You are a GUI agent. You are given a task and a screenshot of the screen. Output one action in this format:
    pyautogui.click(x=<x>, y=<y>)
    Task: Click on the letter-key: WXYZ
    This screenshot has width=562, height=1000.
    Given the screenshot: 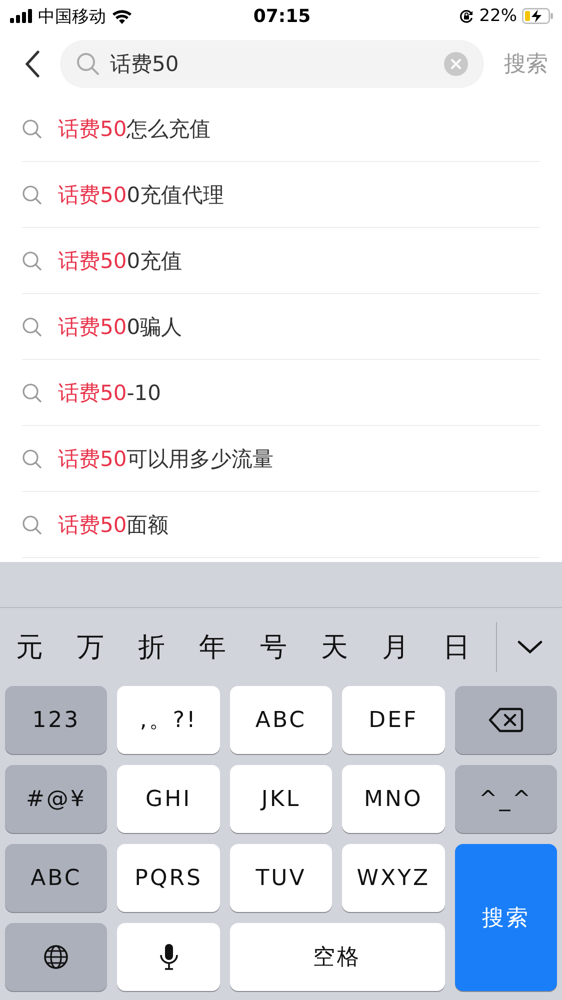 What is the action you would take?
    pyautogui.click(x=393, y=878)
    